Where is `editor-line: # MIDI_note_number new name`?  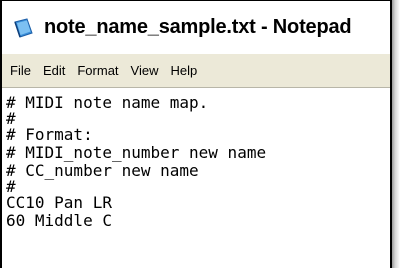
editor-line: # MIDI_note_number new name is located at coordinates (136, 152).